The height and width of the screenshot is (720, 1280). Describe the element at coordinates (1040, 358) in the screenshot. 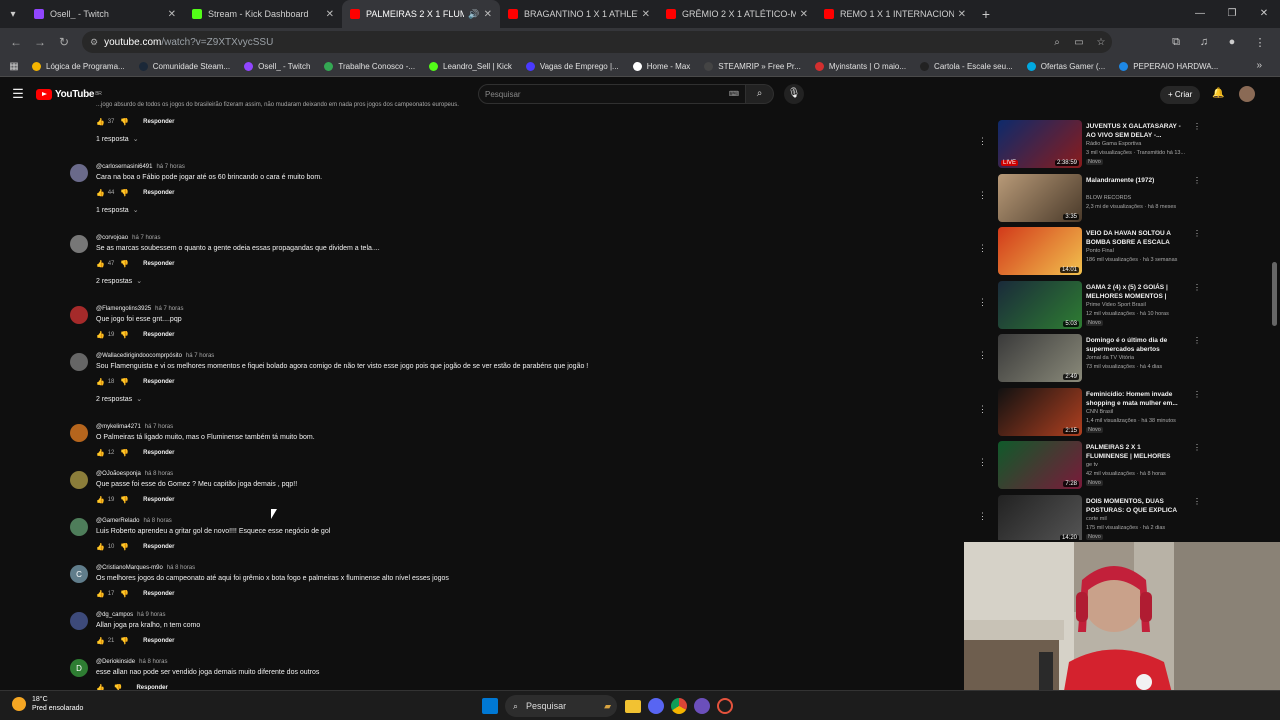

I see `video-thumbnail: 2:49` at that location.